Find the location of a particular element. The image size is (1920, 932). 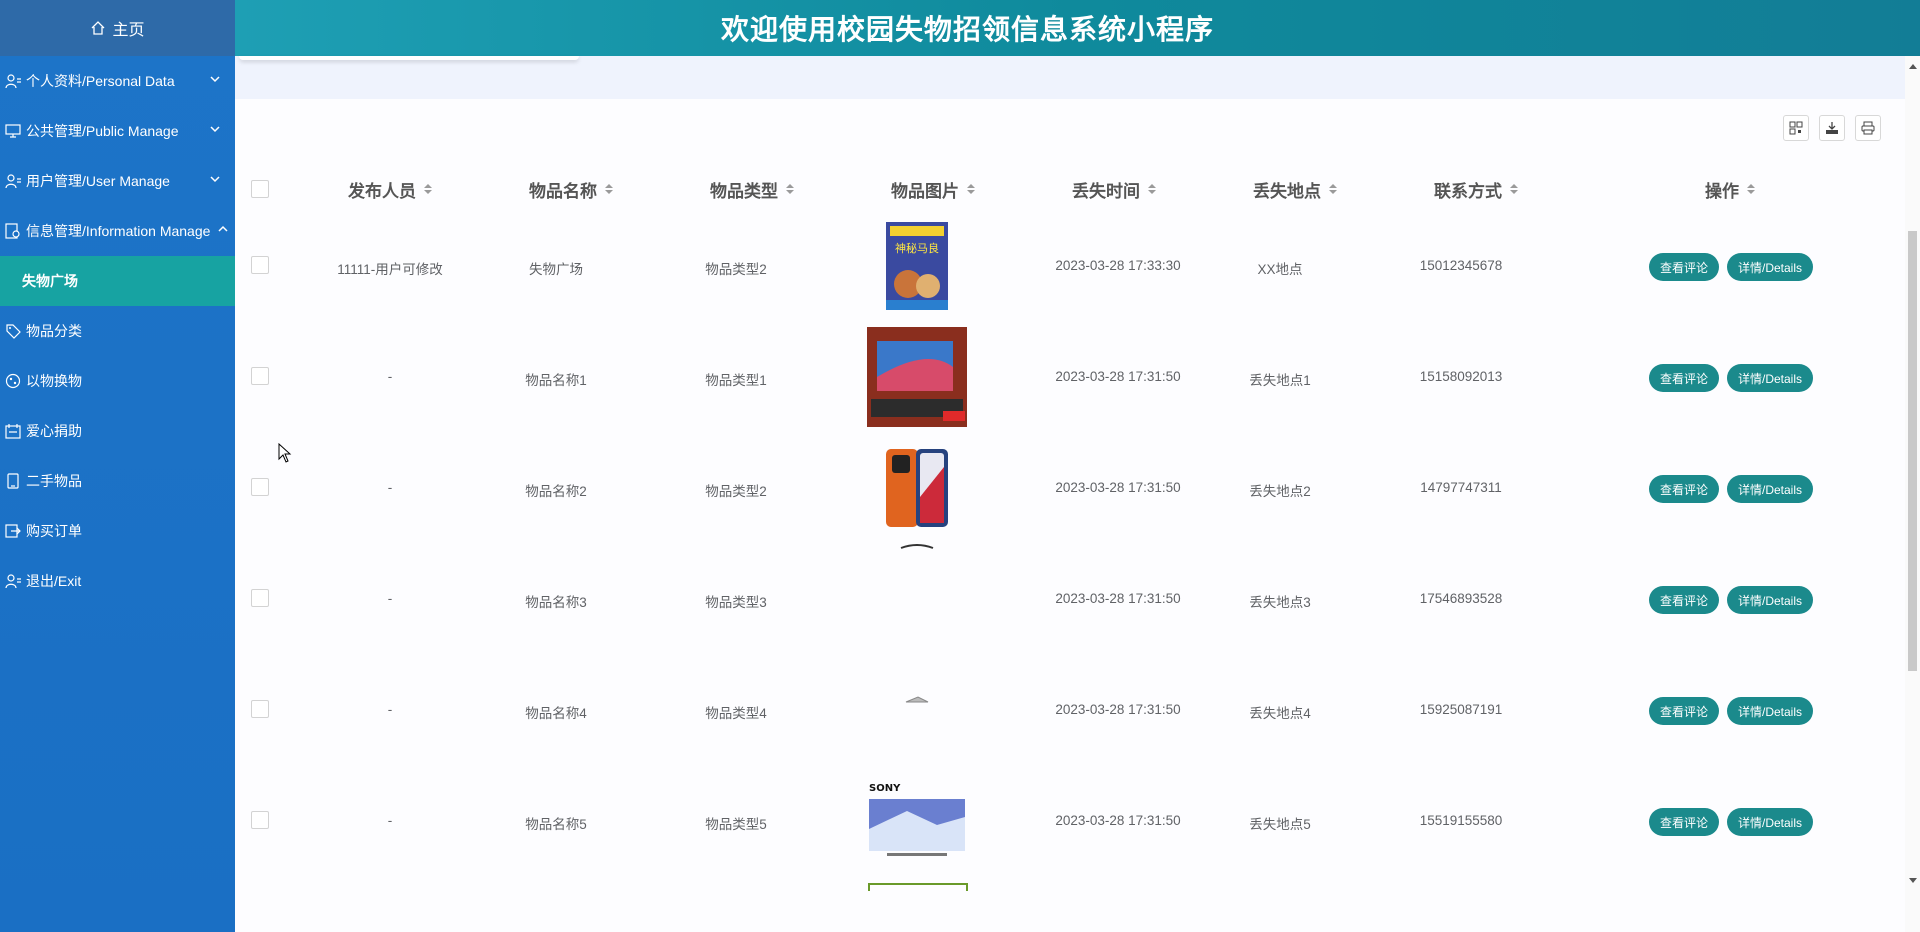

sidebar-item-information-manage: 信息管理/Information Manage is located at coordinates (117, 231).